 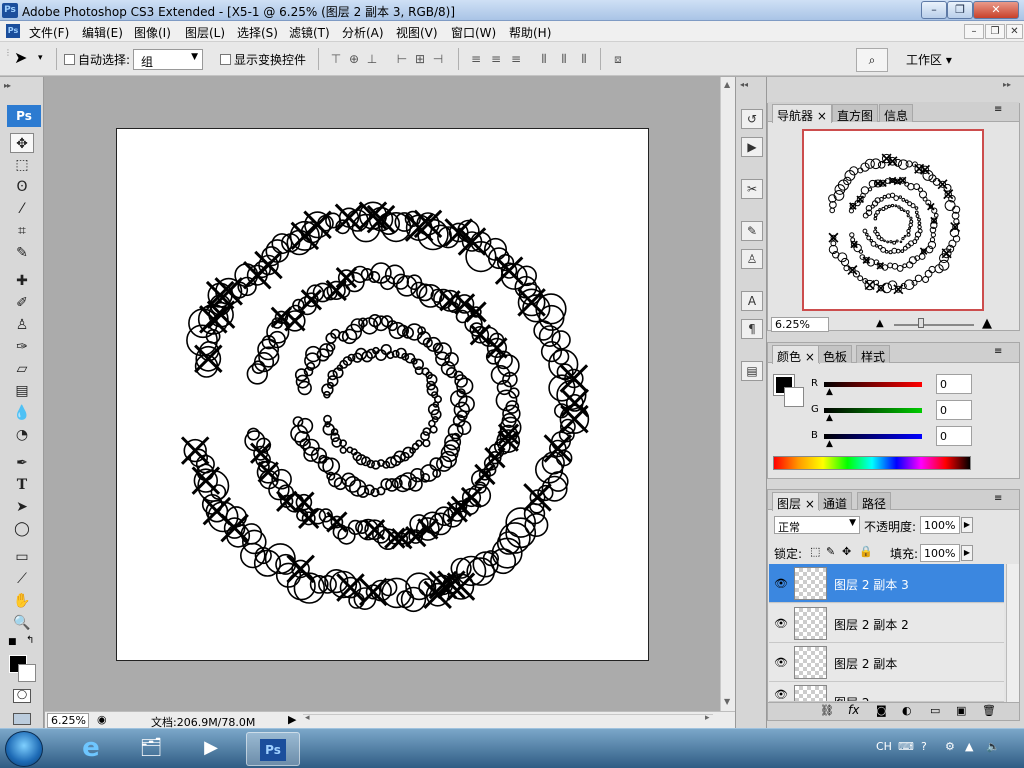 I want to click on new-layer-icon: ▣, so click(x=961, y=710).